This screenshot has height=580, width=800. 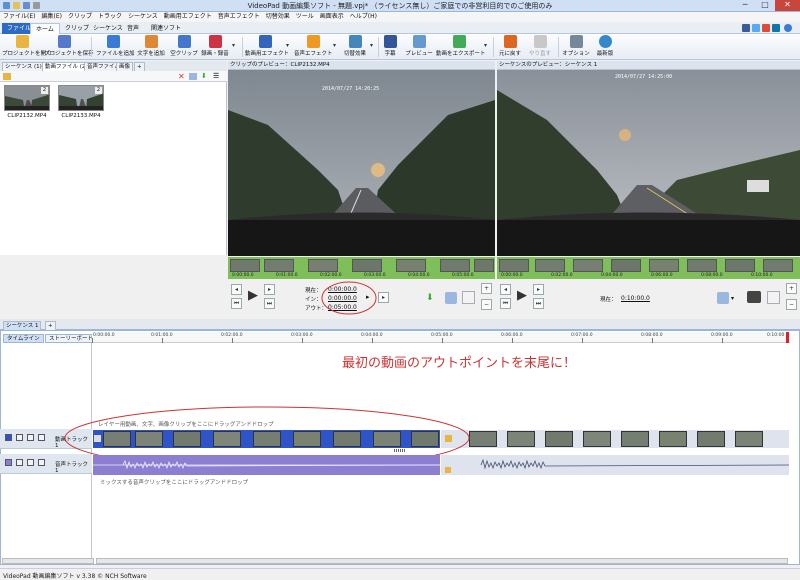 I want to click on add-file-button: ファイルを追加, so click(x=115, y=46).